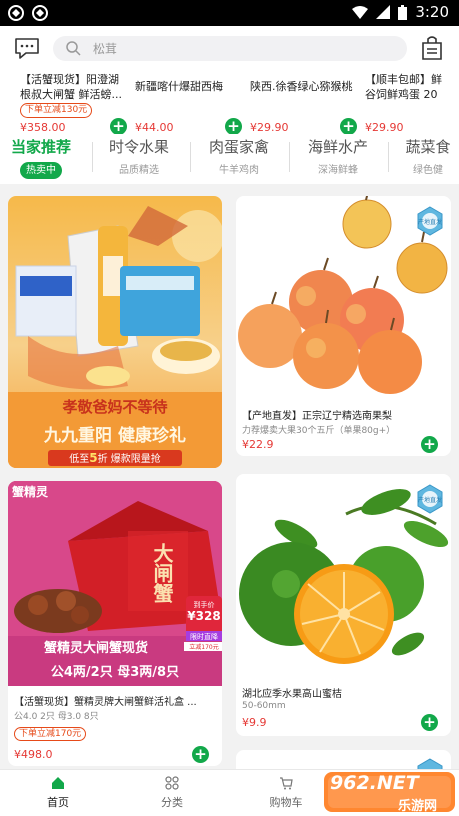 The width and height of the screenshot is (459, 816). I want to click on strip-product-name: 谷饲鲜鸡蛋 20, so click(401, 94).